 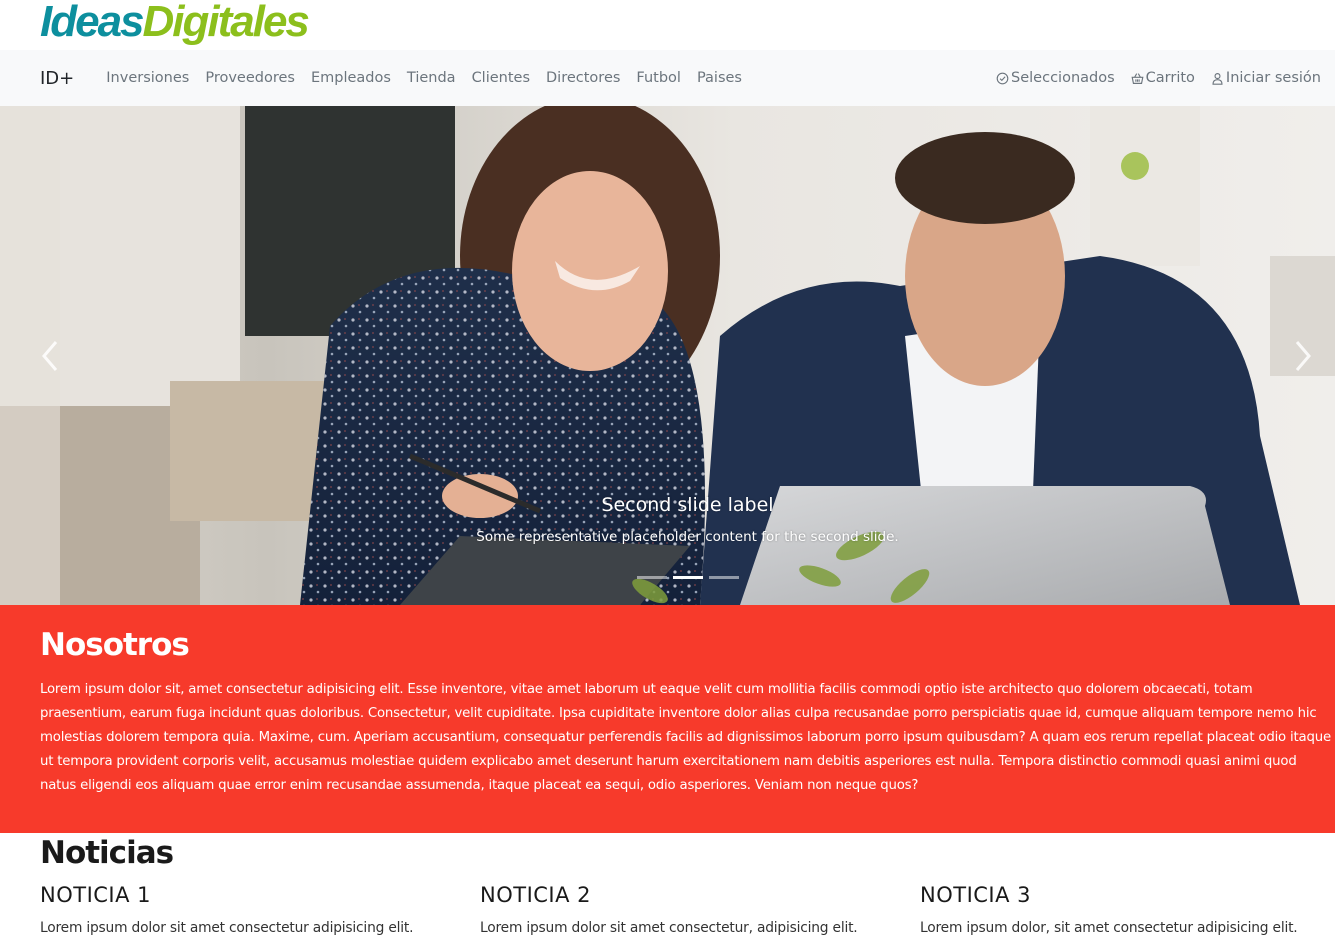 I want to click on news-title: Noticias, so click(x=107, y=853).